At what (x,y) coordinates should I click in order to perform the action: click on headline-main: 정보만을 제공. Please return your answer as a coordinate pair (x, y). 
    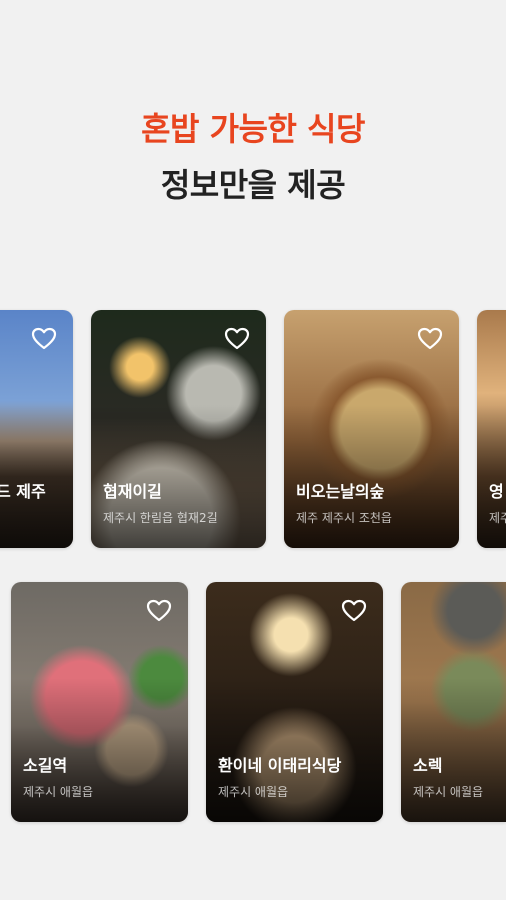
    Looking at the image, I should click on (253, 185).